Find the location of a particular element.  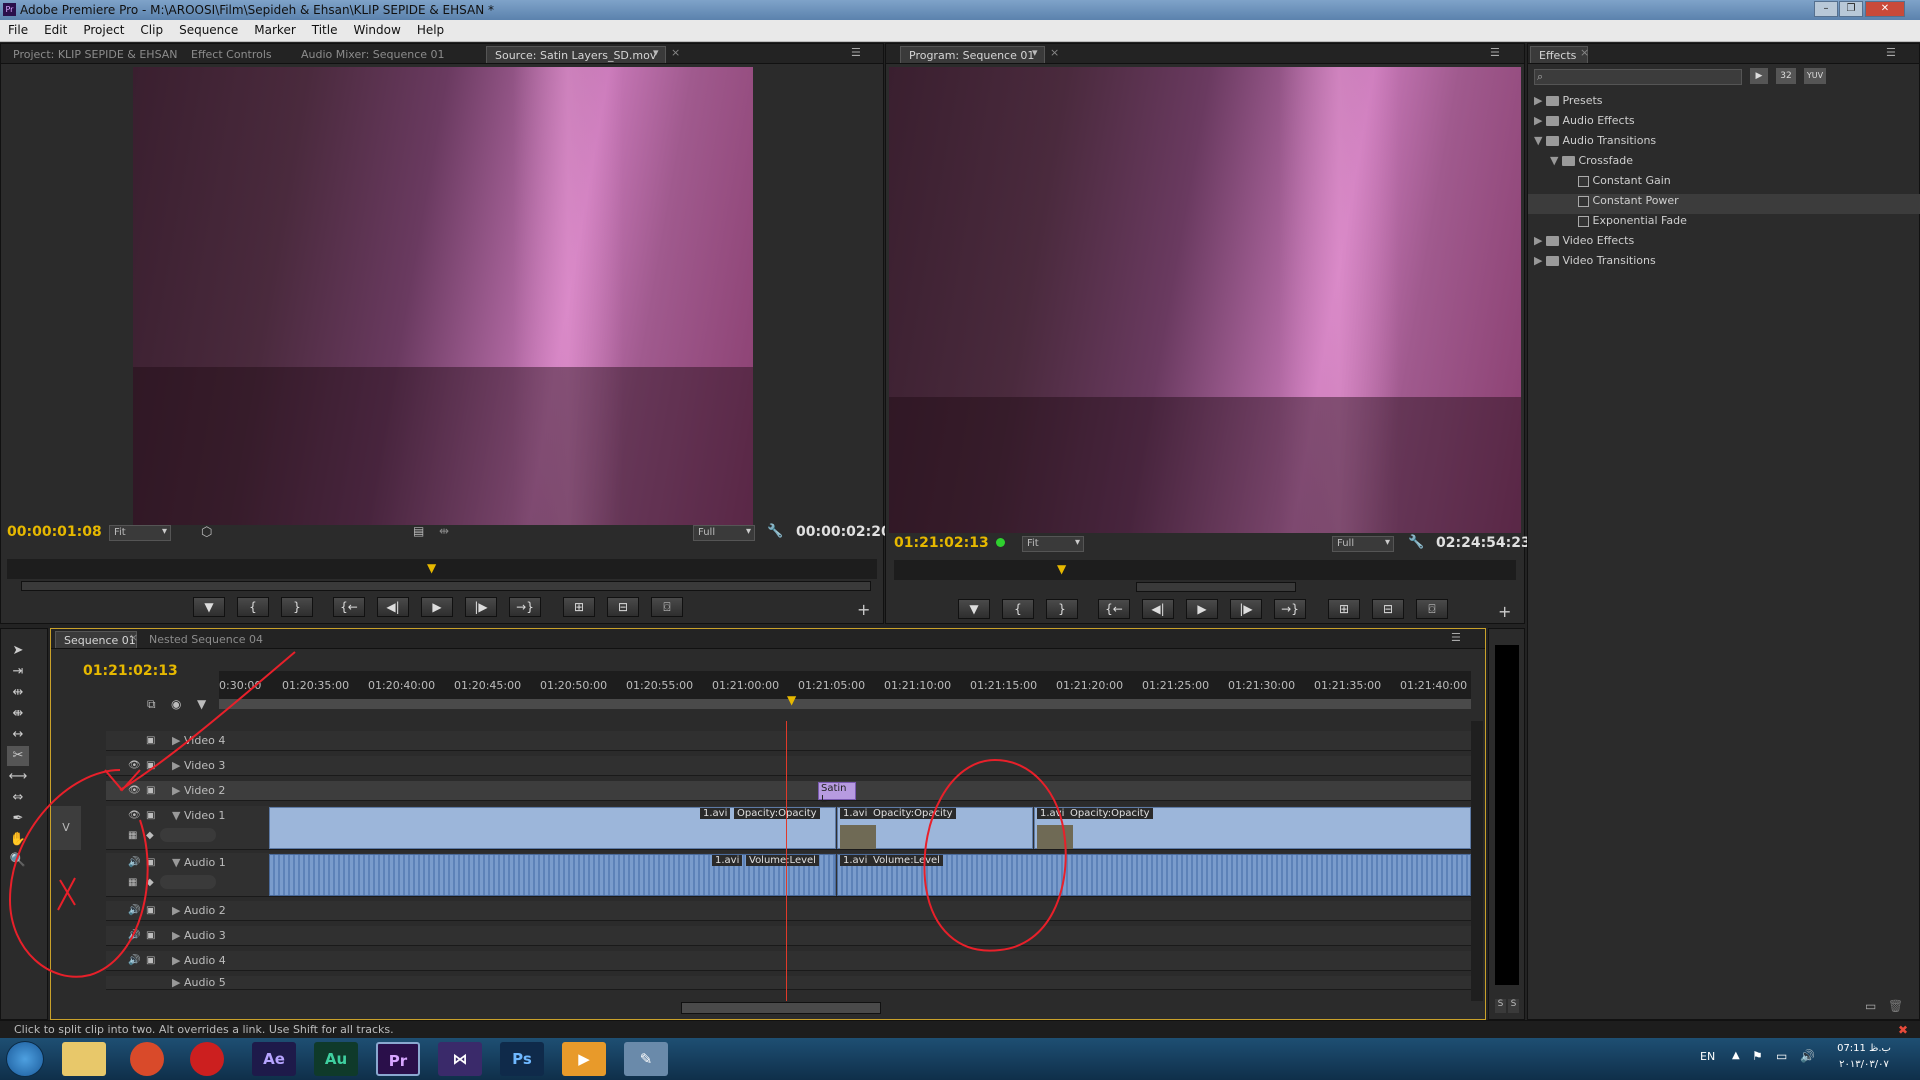

network-icon: ▭ is located at coordinates (1781, 1056).